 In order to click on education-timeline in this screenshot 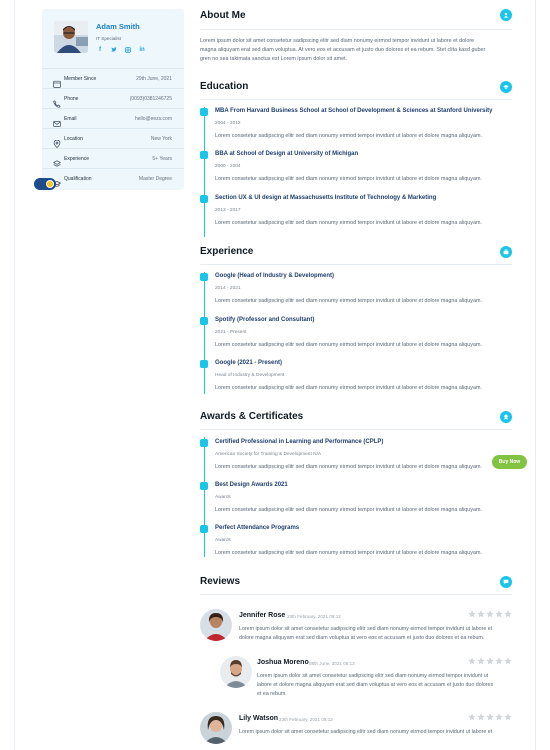, I will do `click(204, 172)`.